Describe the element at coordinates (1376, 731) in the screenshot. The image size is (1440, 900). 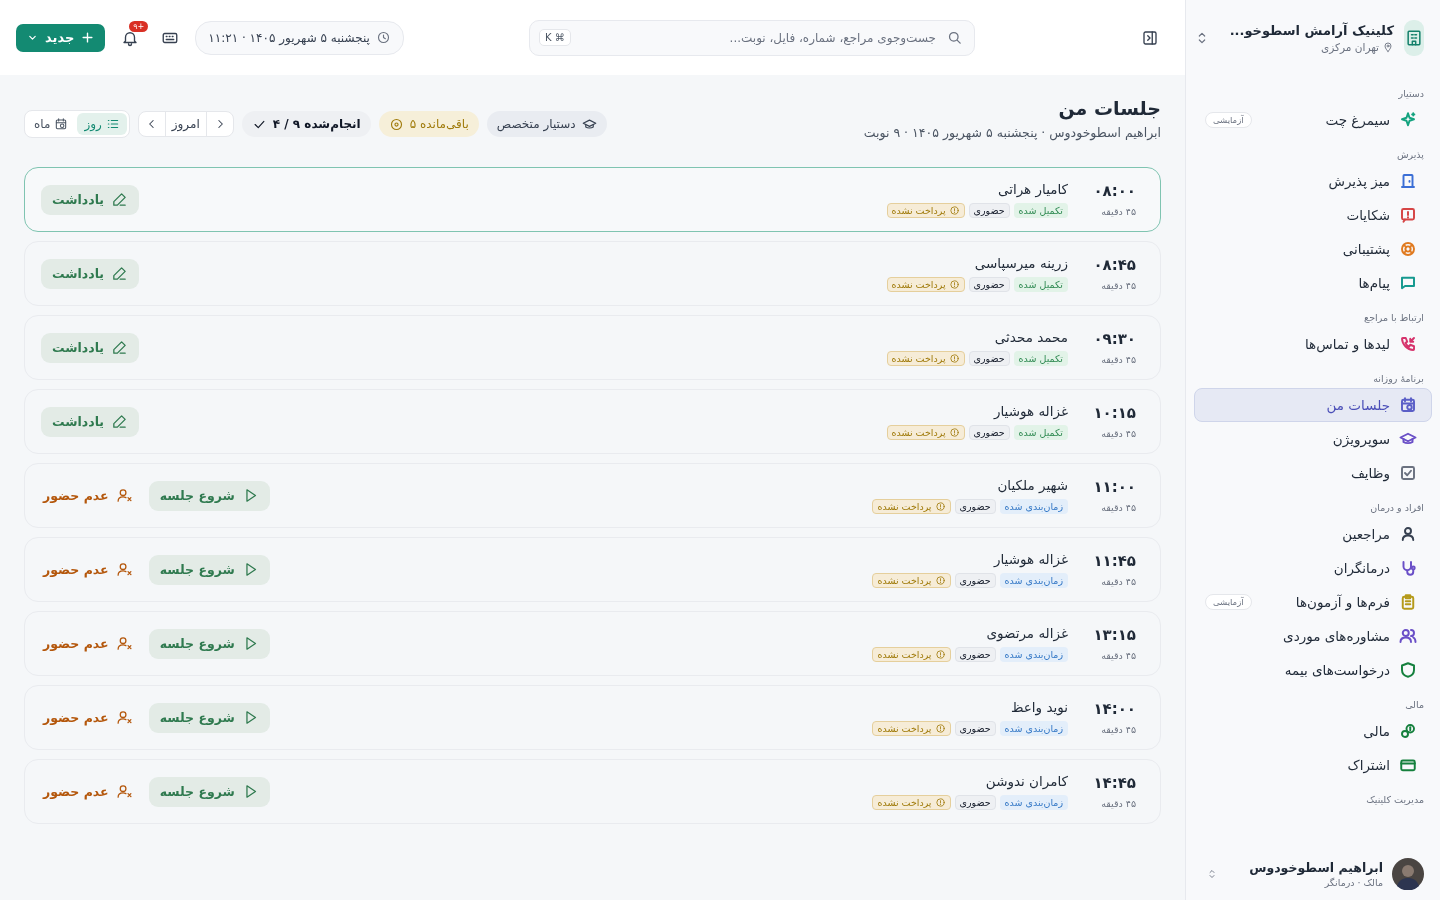
I see `sidebar-item-label: مالی` at that location.